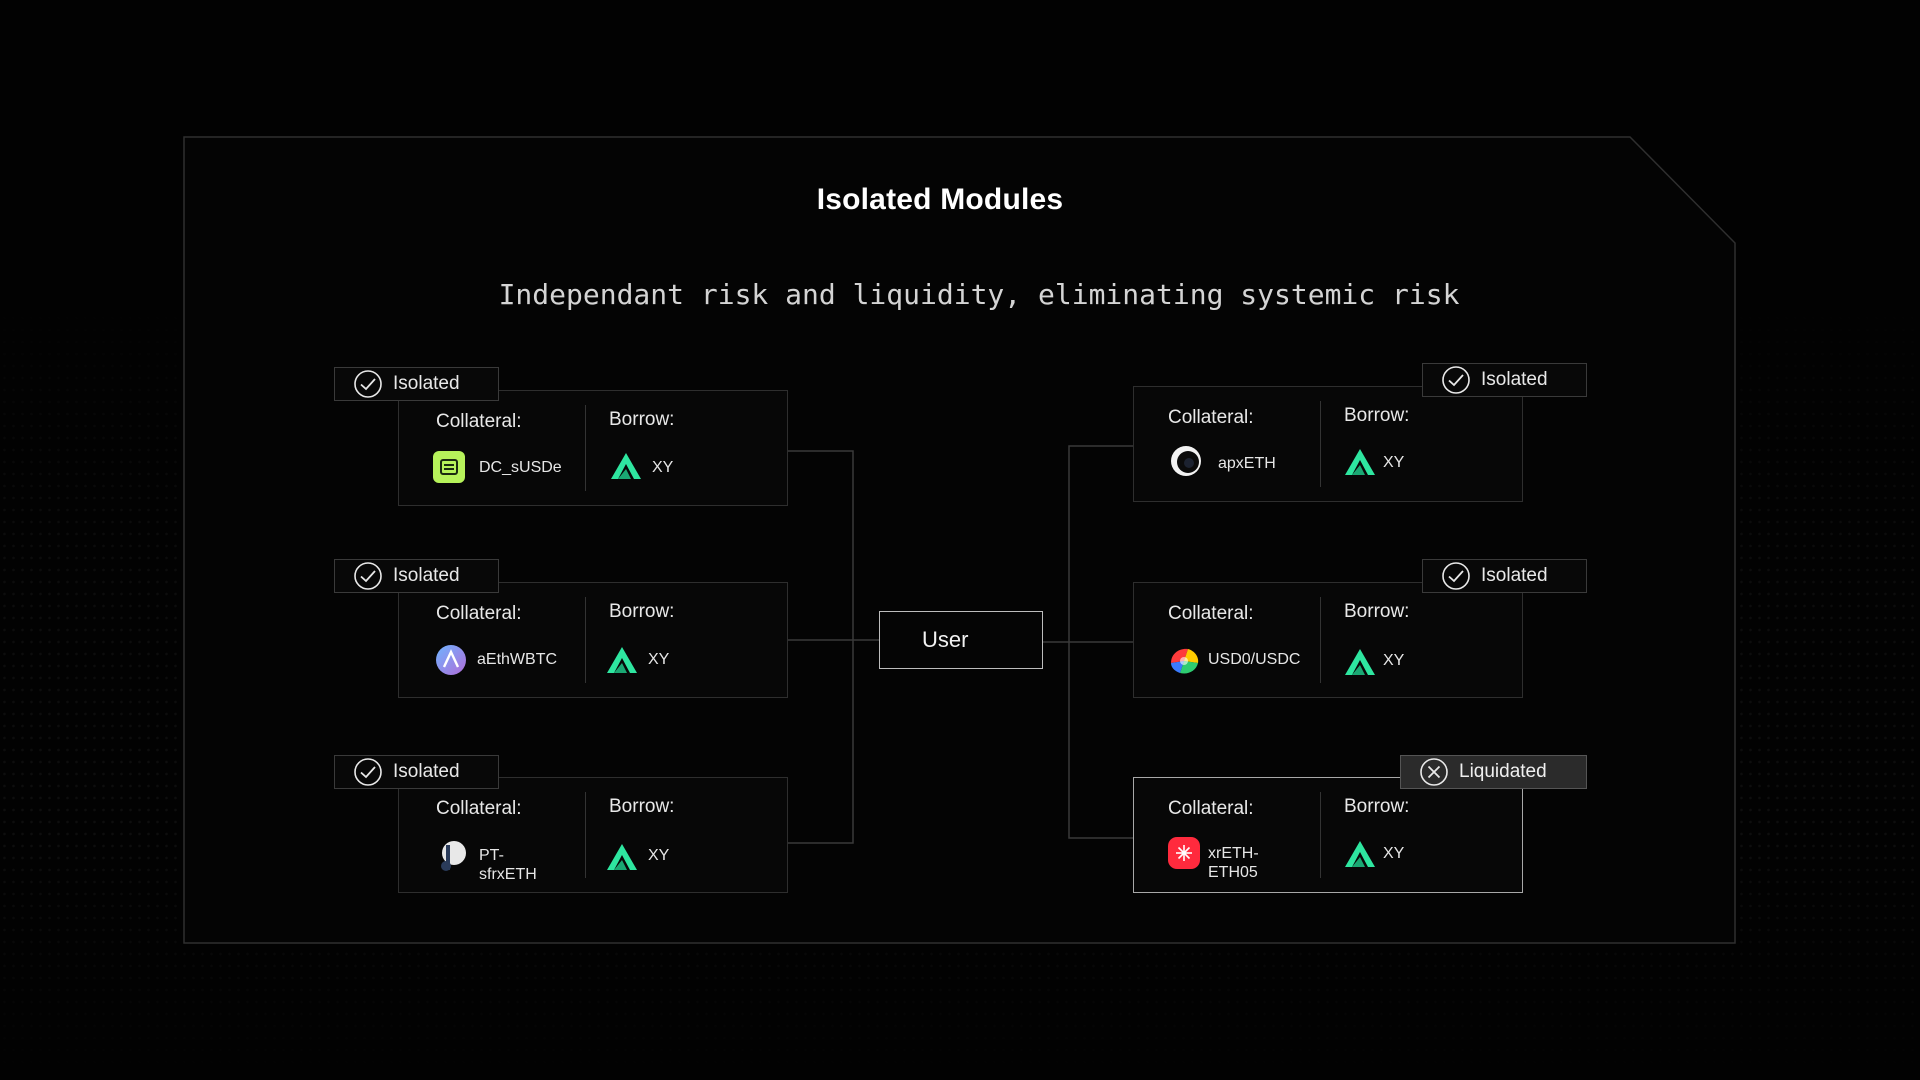 Image resolution: width=1920 pixels, height=1080 pixels. Describe the element at coordinates (1328, 640) in the screenshot. I see `module-right-2: Collateral: Borrow: USD0/USDC XY` at that location.